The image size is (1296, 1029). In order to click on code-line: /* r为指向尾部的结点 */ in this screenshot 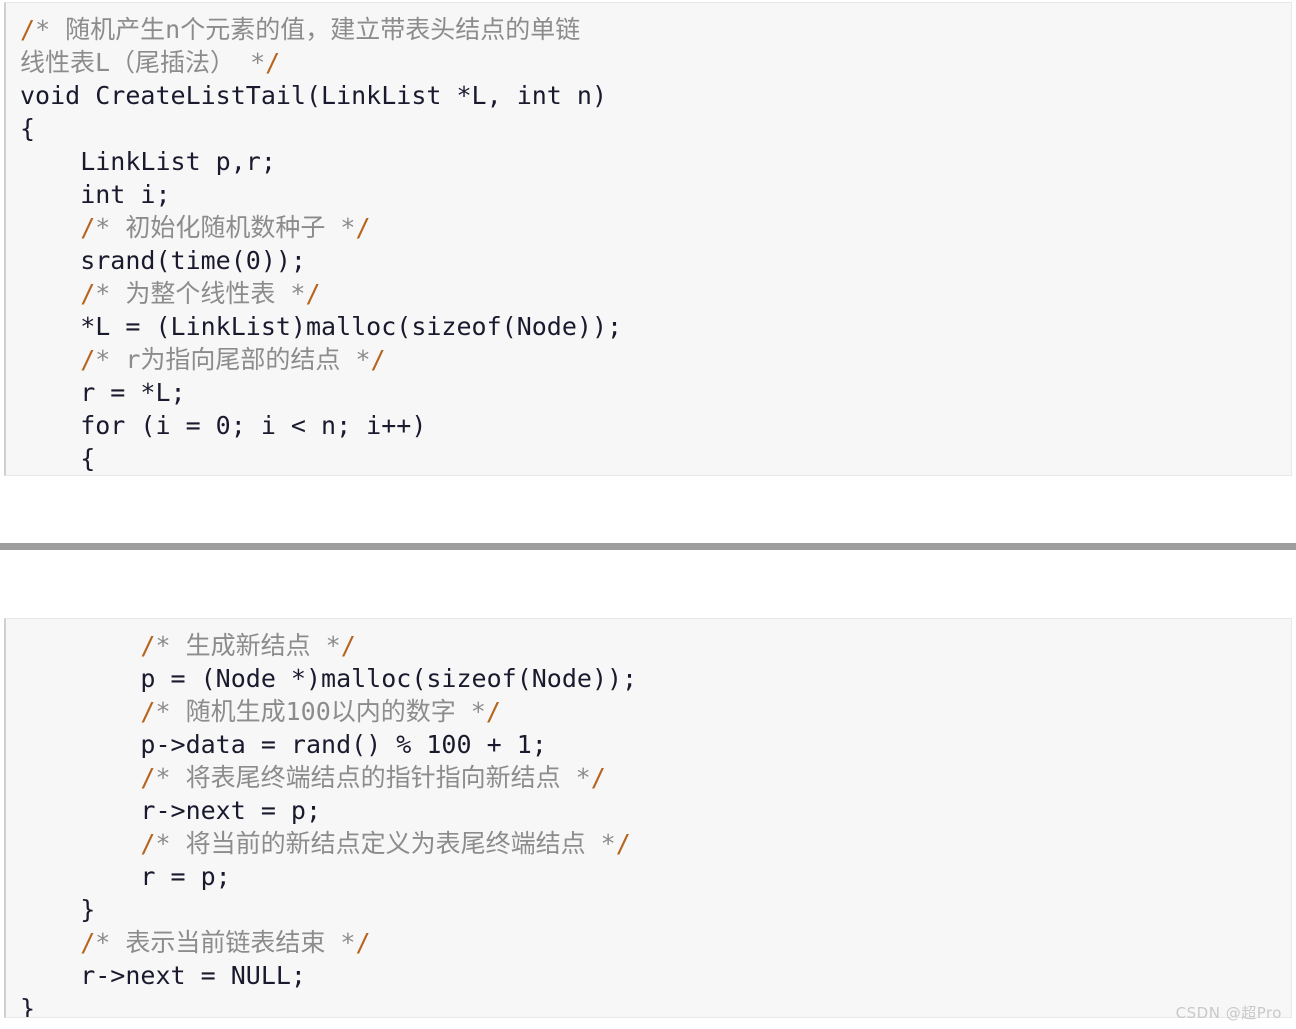, I will do `click(233, 359)`.